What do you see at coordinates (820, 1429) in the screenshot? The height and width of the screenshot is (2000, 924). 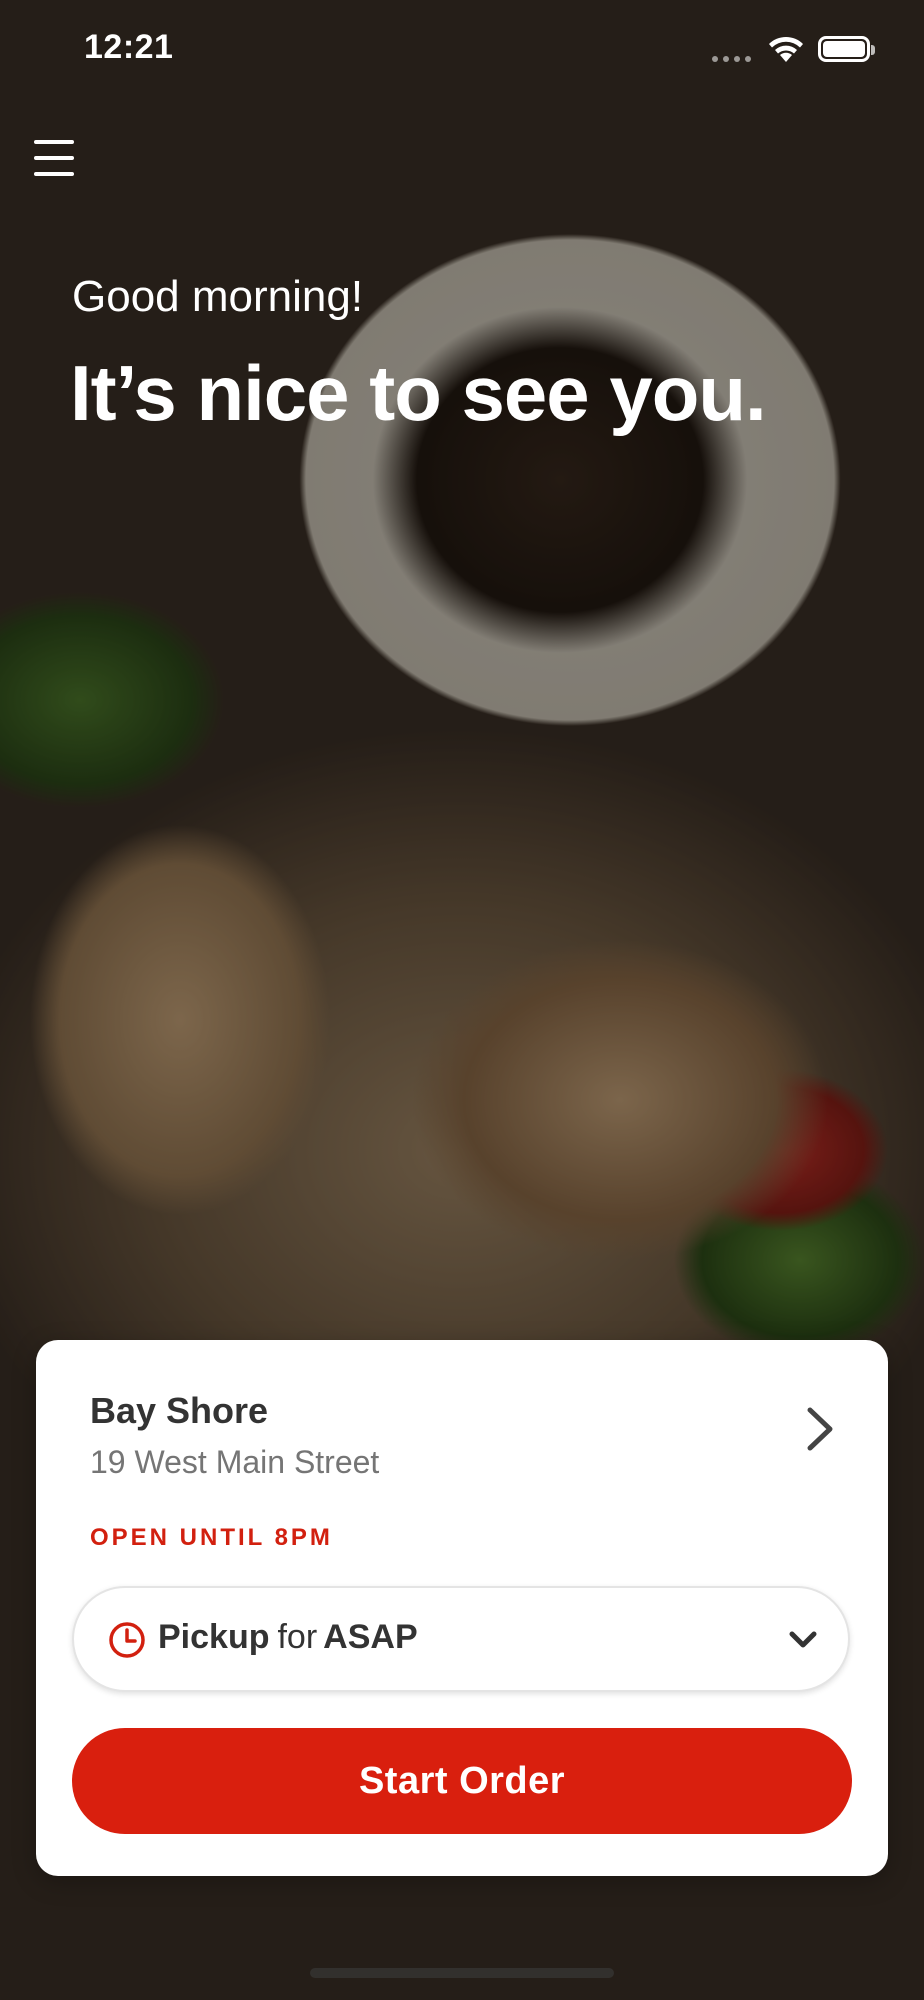 I see `chevron-right-icon` at bounding box center [820, 1429].